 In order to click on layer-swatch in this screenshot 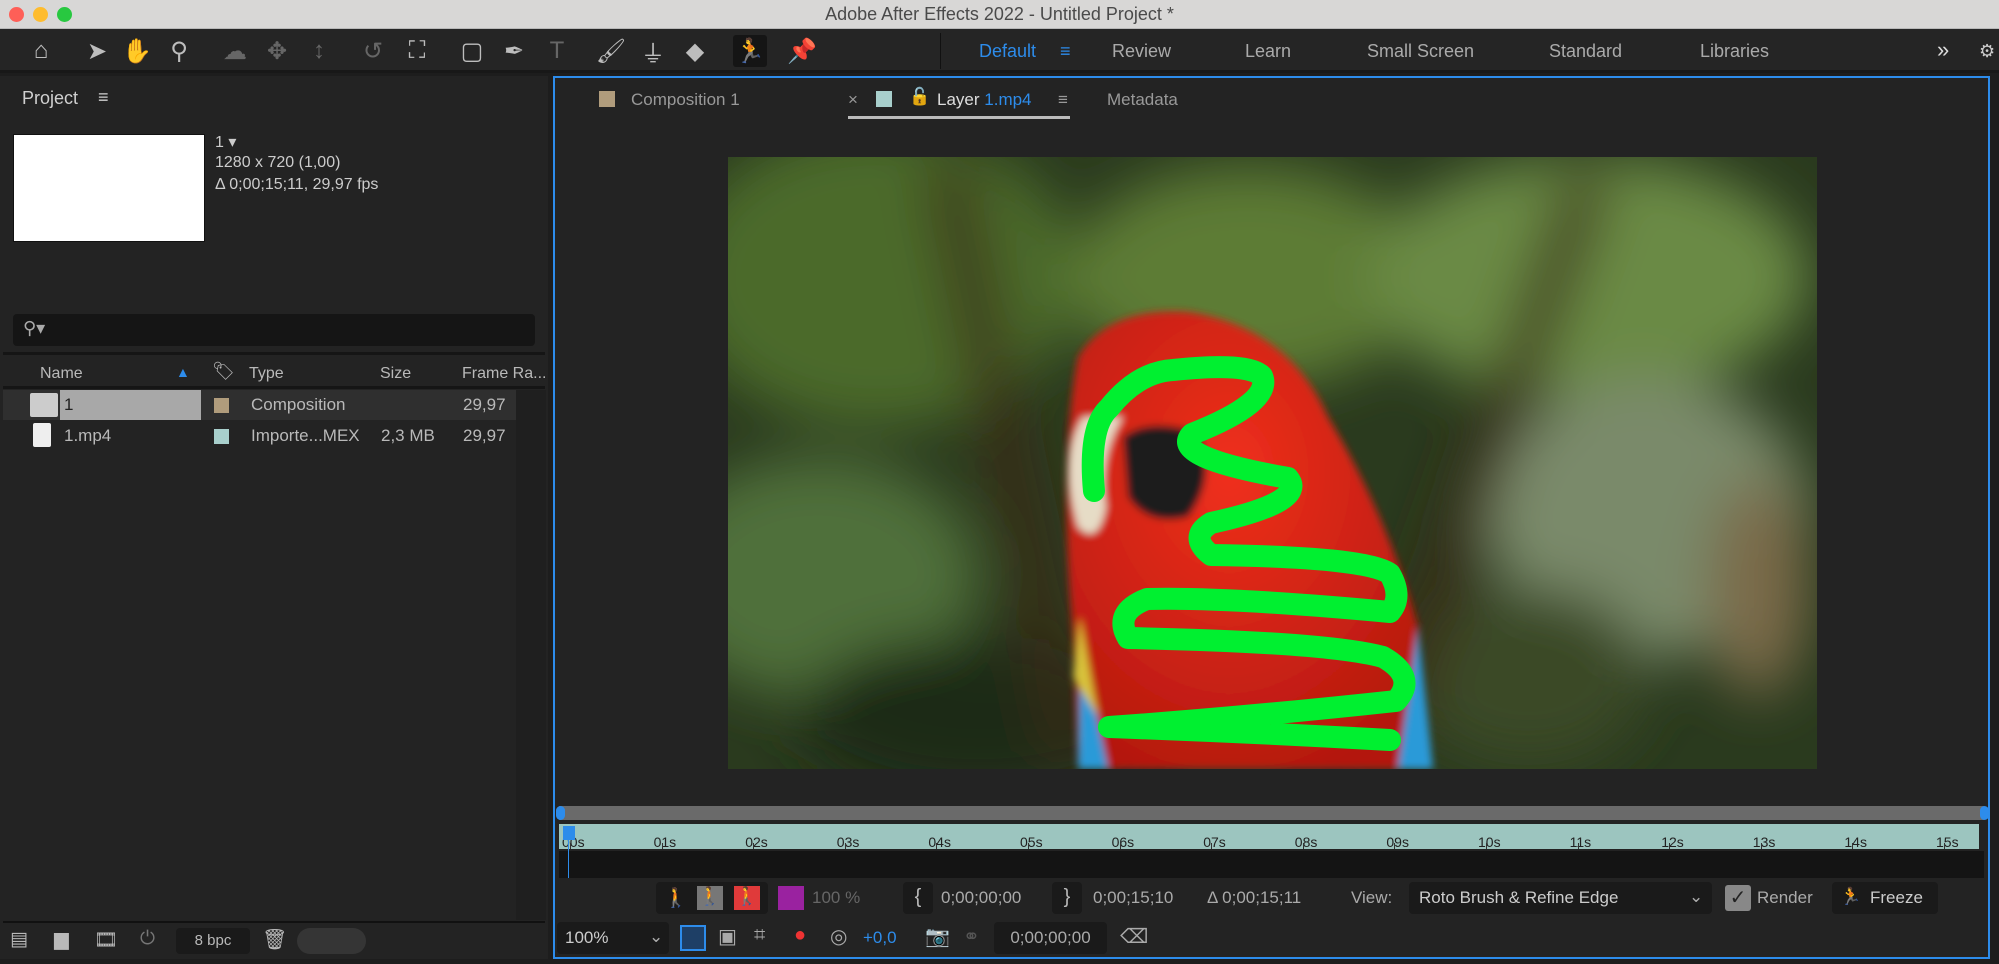, I will do `click(884, 99)`.